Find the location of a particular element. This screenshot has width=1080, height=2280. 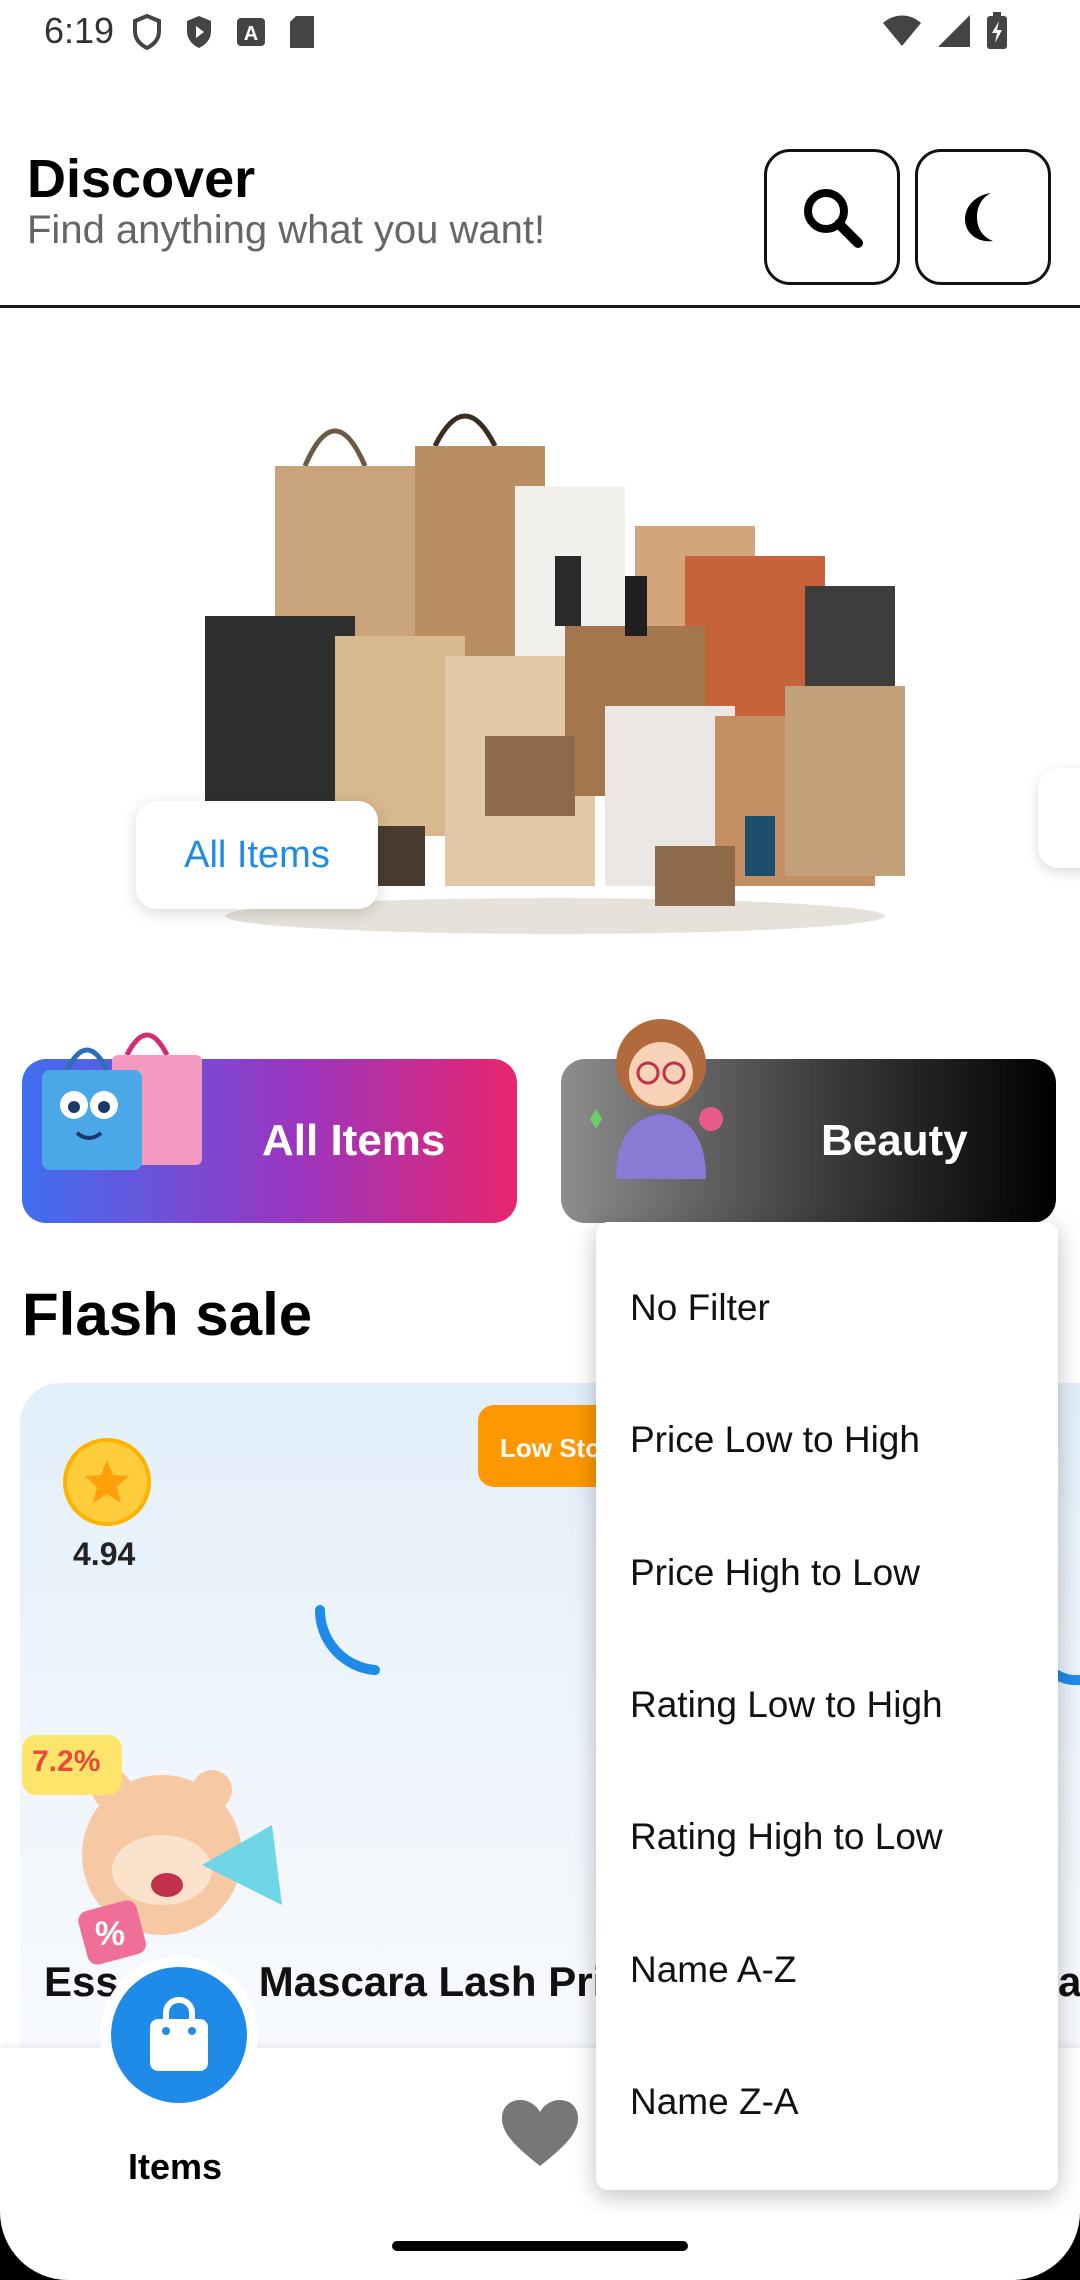

menu-item-price-low-high: Price Low to High is located at coordinates (827, 1440).